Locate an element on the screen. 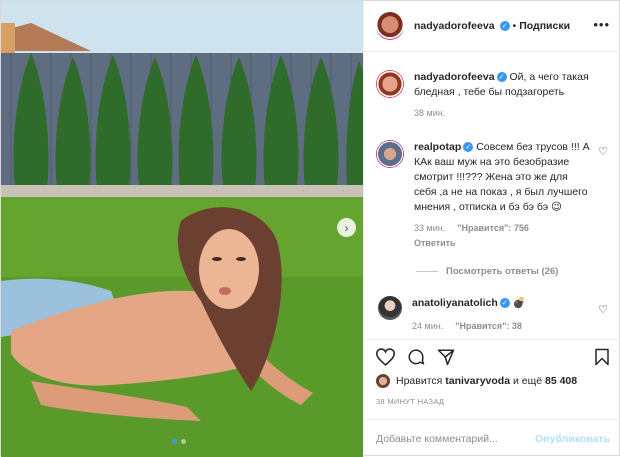  carousel-next-button: › is located at coordinates (346, 227).